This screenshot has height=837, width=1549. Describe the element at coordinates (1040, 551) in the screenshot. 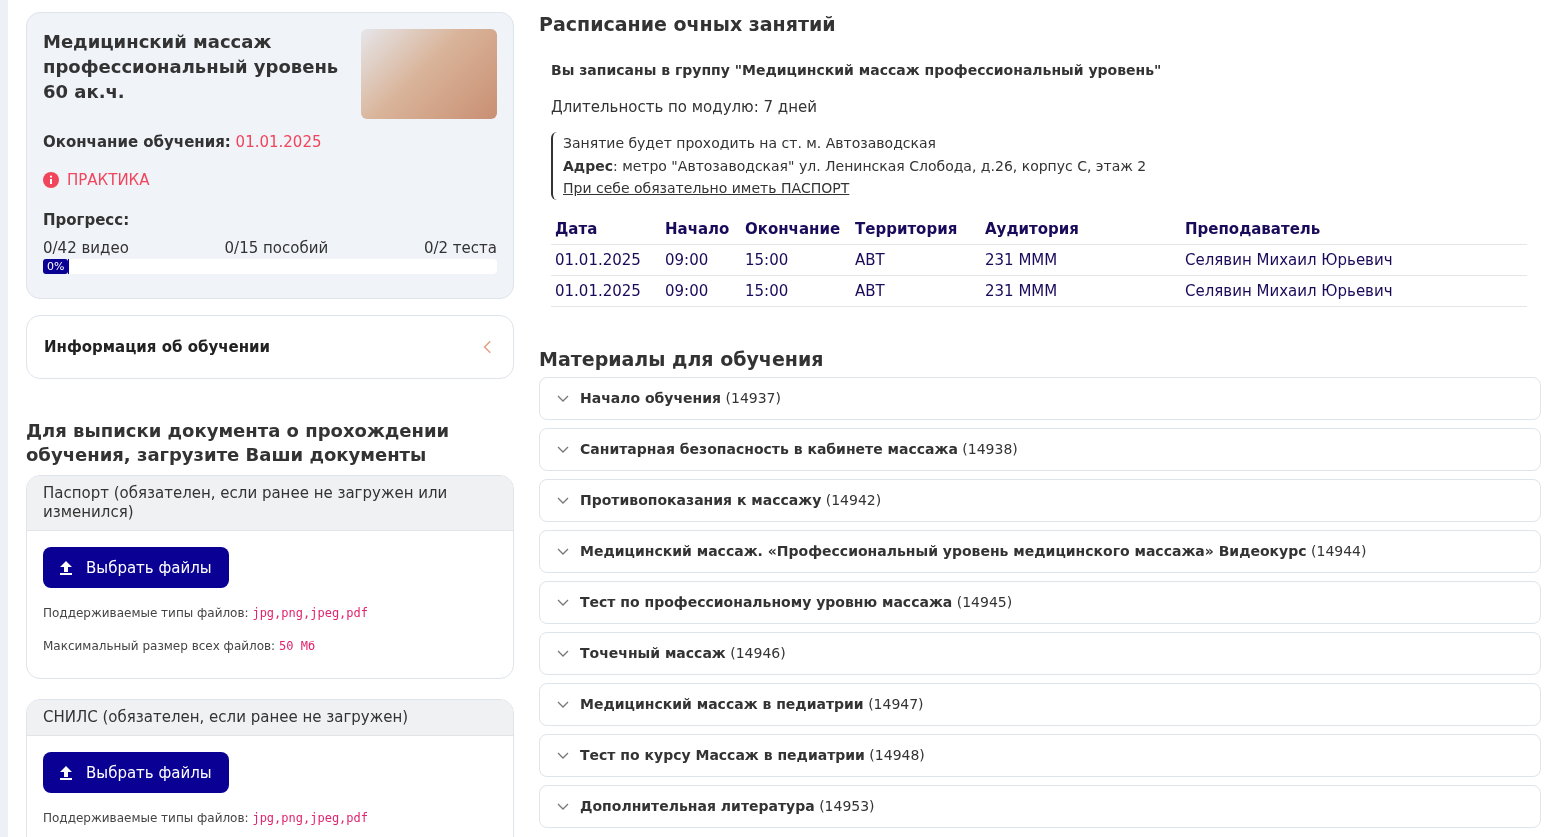

I see `material-accordion: Медицинский массаж. «Профессиональный уровень медицинского массажа» Видеокурс (14944)` at that location.